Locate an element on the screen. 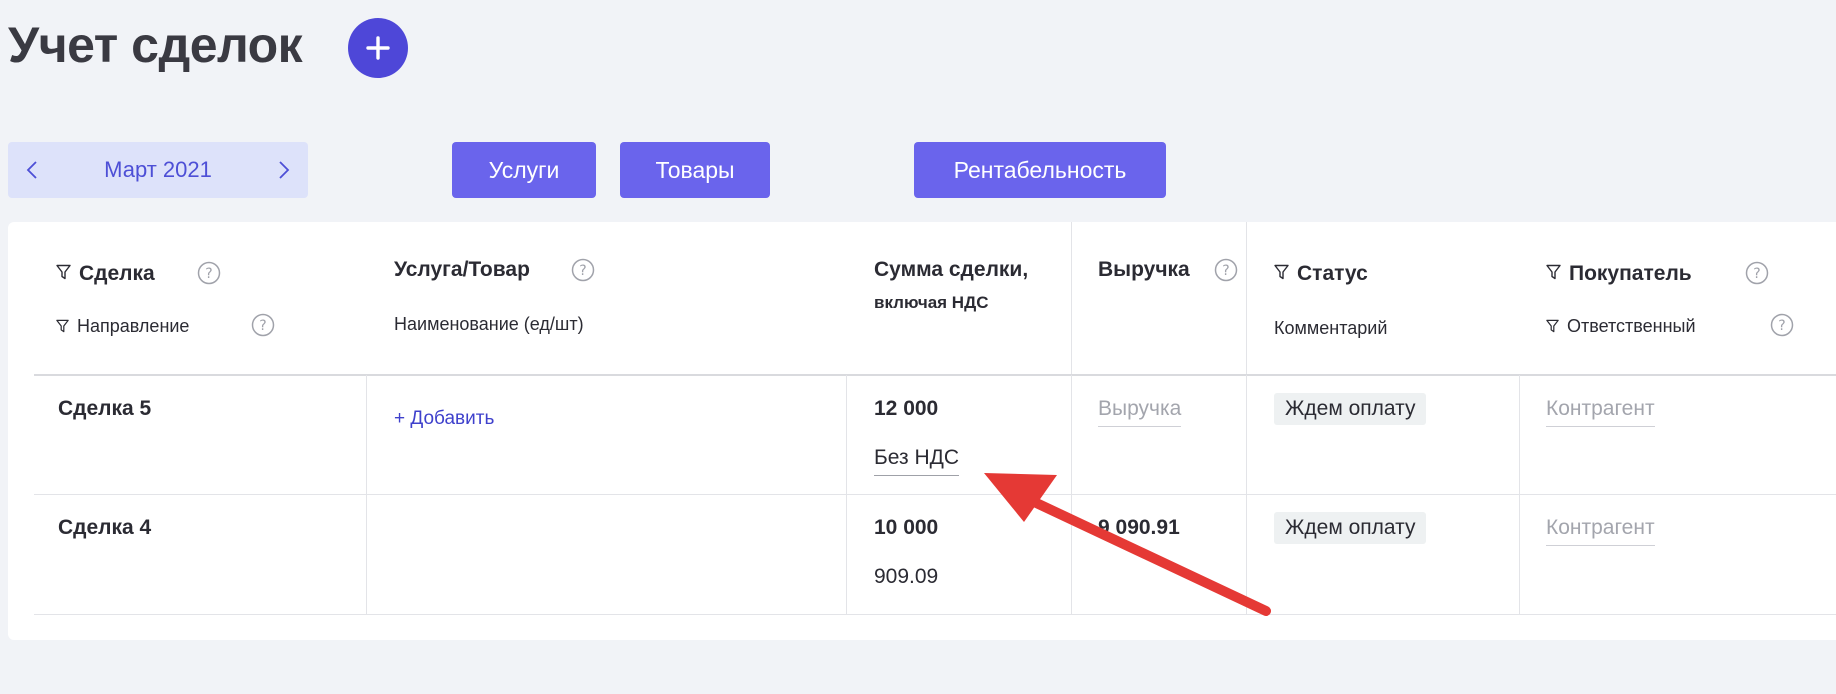  deal-name: Сделка 4 is located at coordinates (104, 528).